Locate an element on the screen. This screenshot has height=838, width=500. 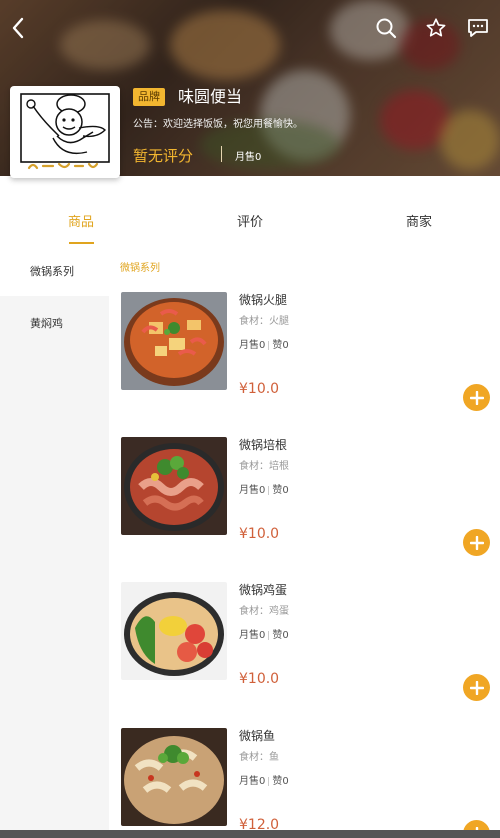
bottom-edge-bar is located at coordinates (250, 834).